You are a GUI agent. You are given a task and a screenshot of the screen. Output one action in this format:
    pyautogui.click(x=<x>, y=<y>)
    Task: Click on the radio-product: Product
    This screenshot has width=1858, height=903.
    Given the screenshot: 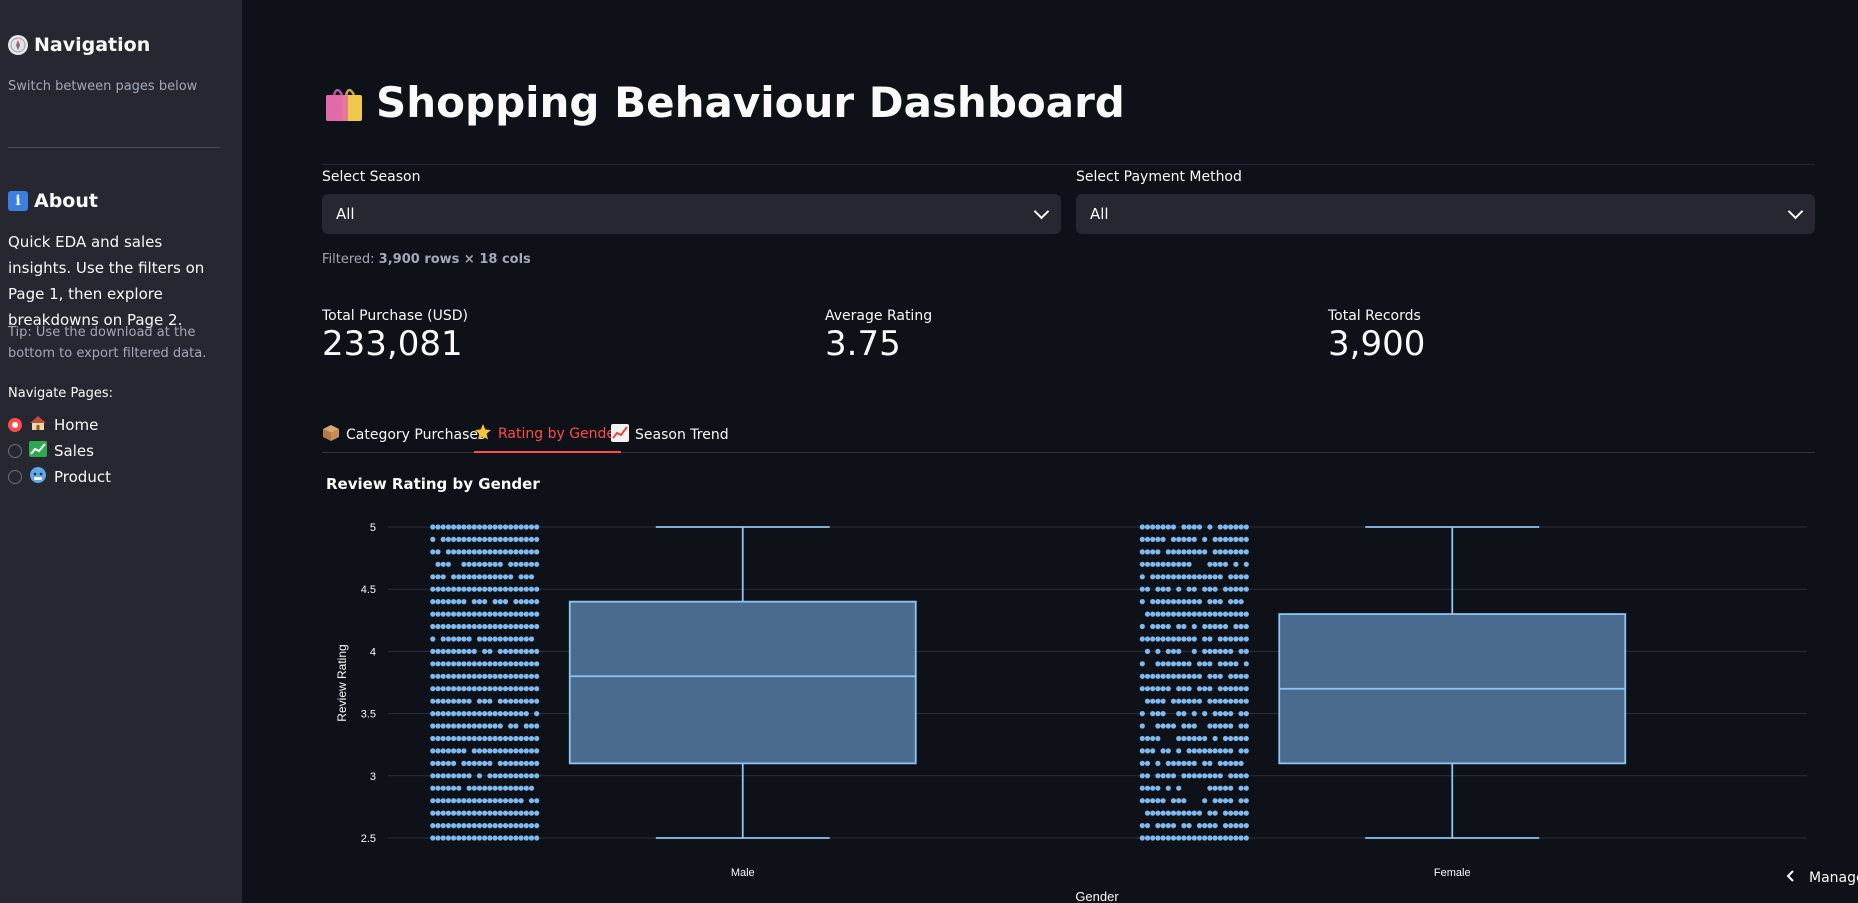 What is the action you would take?
    pyautogui.click(x=59, y=477)
    